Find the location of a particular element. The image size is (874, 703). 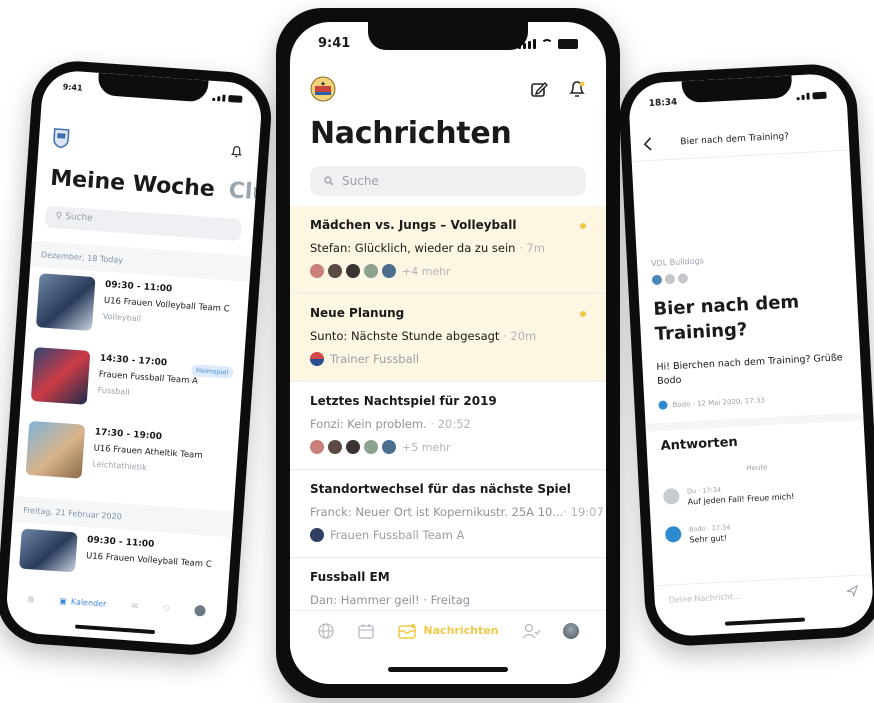

event-category: Fussball is located at coordinates (113, 391).